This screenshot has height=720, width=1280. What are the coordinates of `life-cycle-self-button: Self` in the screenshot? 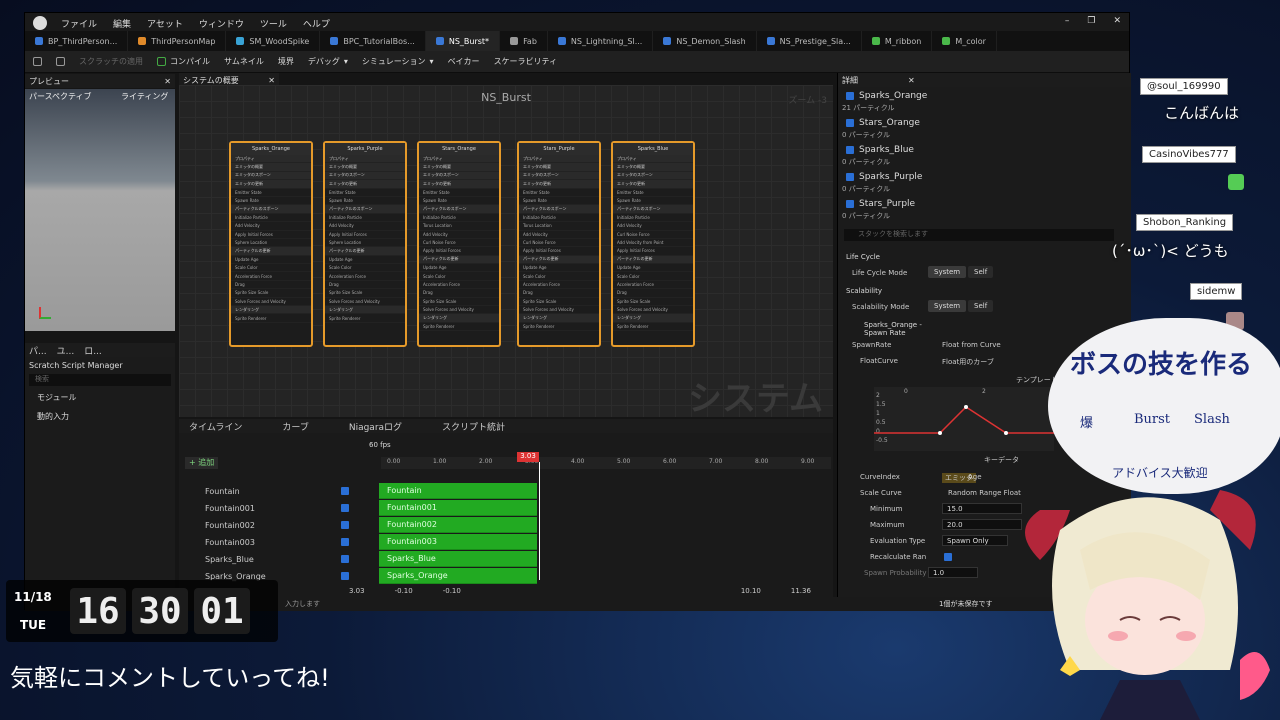 It's located at (981, 272).